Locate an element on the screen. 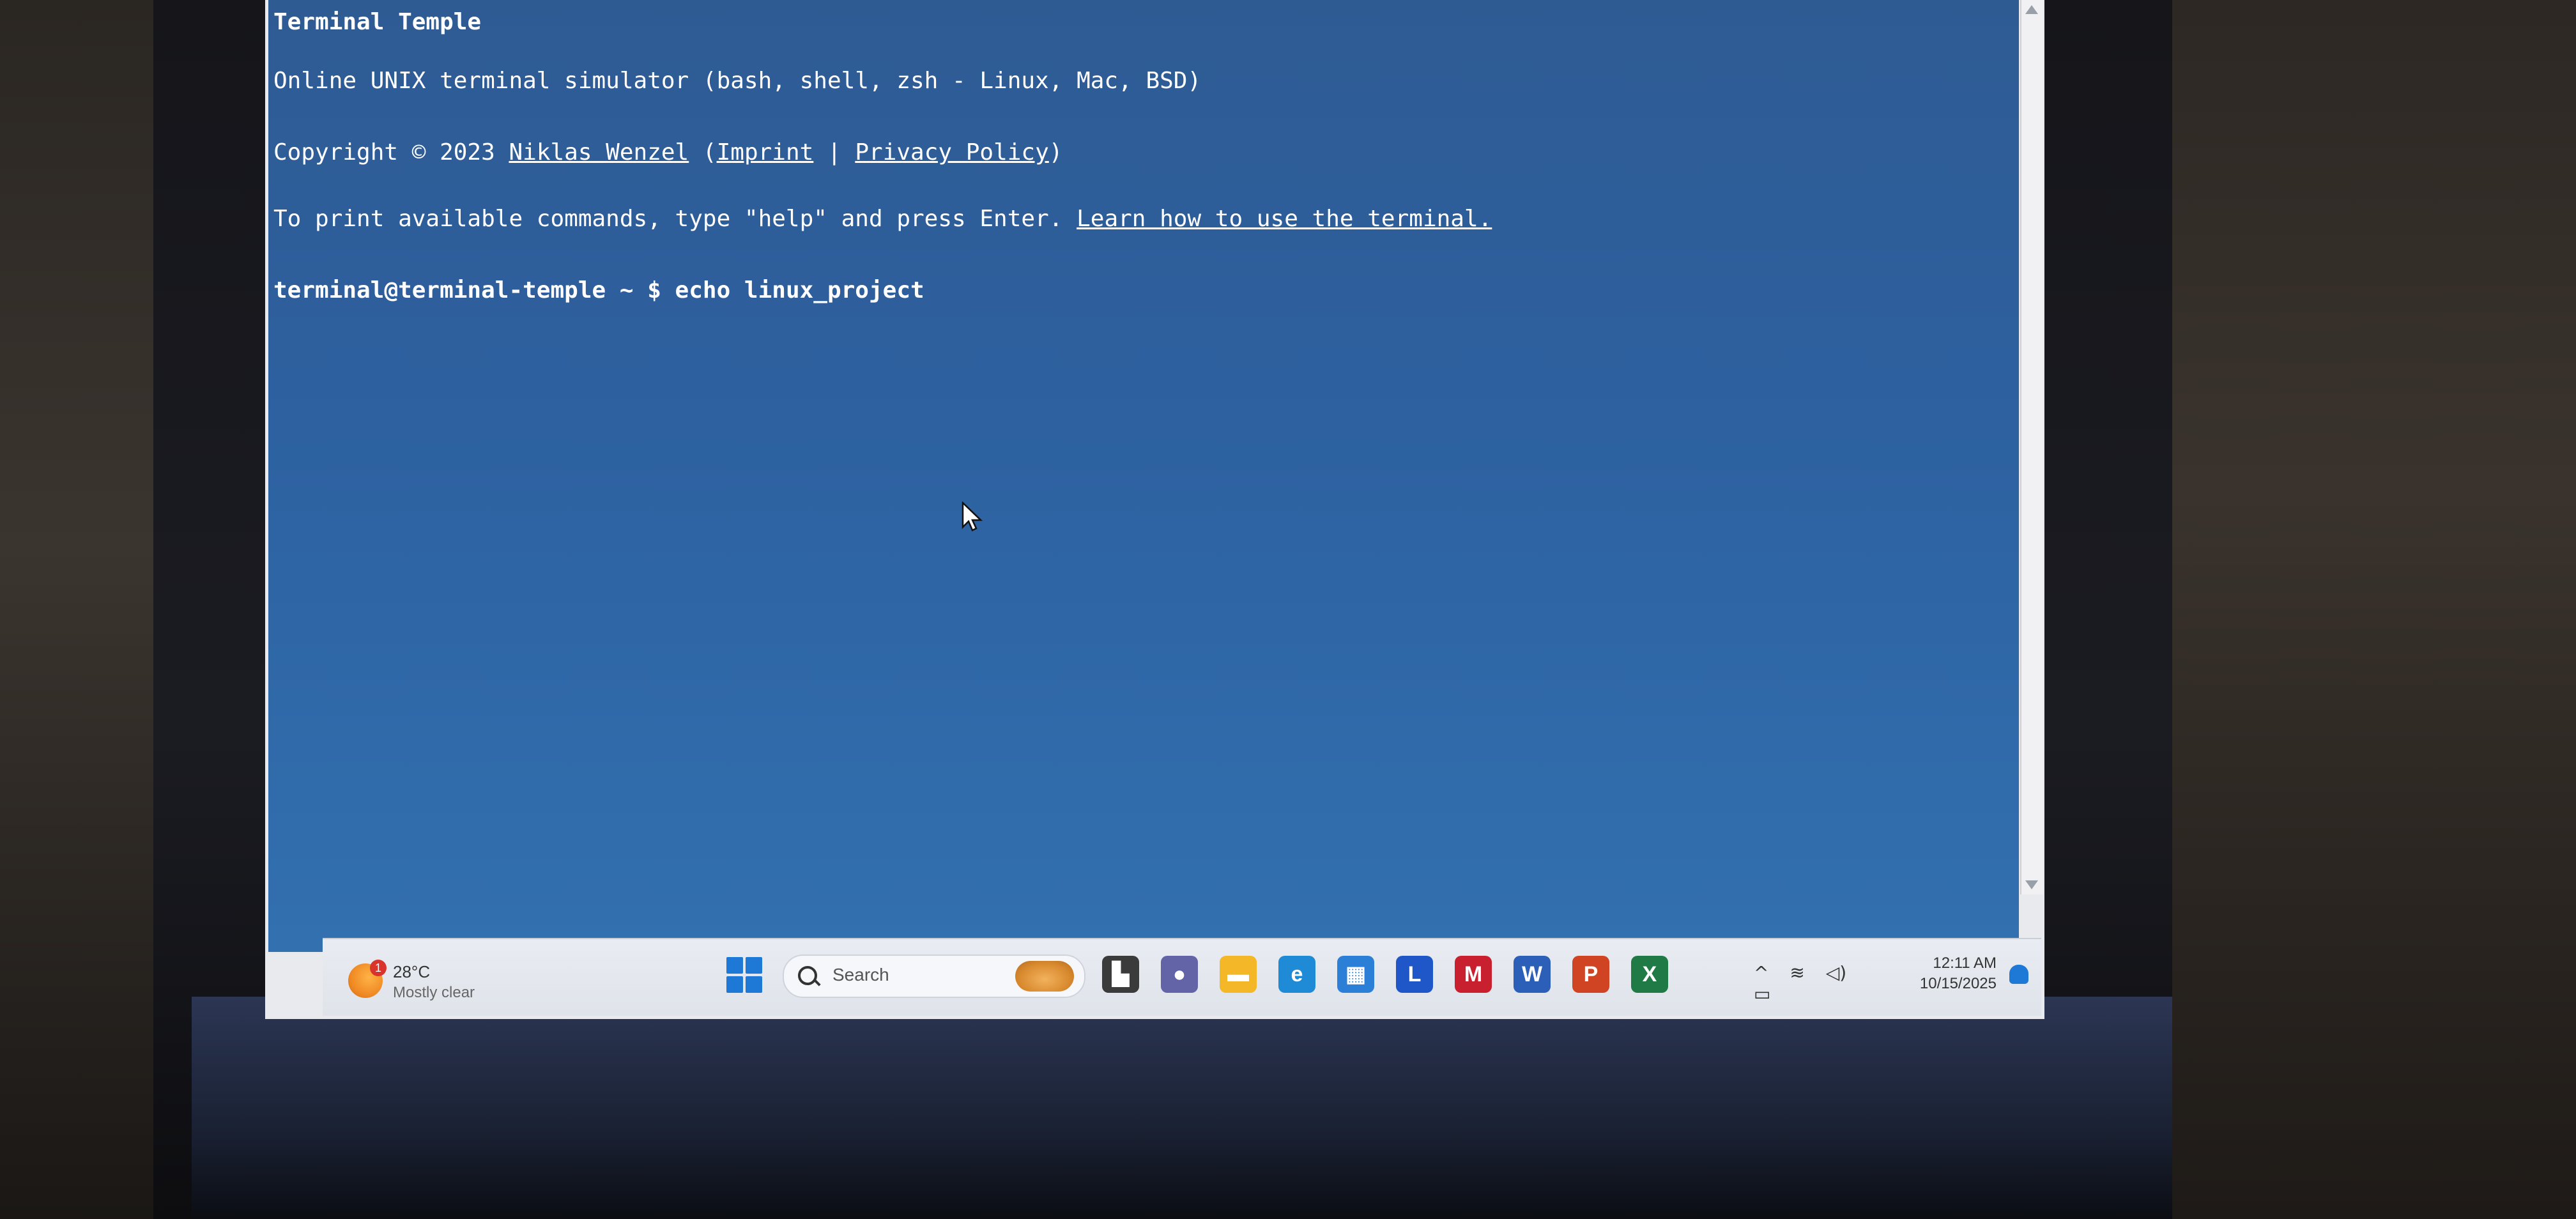 The image size is (2576, 1219). file-explorer-icon: ▬ is located at coordinates (1238, 974).